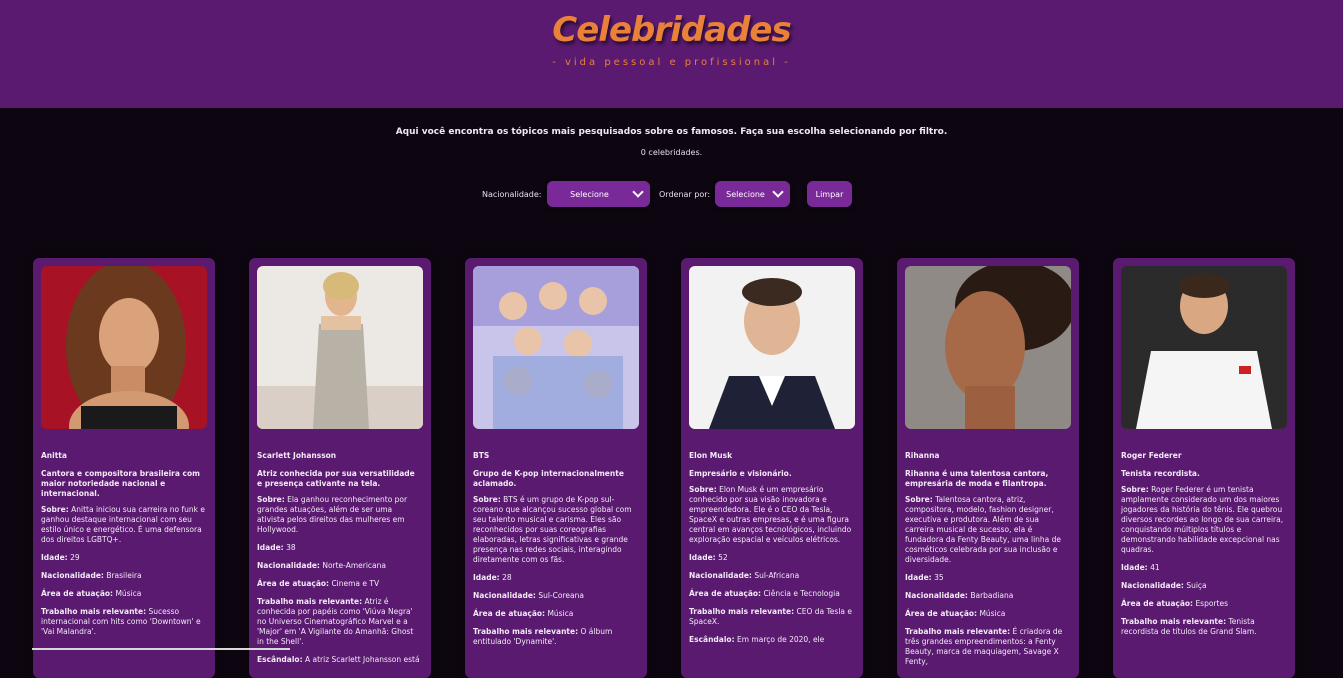  What do you see at coordinates (959, 595) in the screenshot?
I see `nationality-row: Nacionalidade: Barbadiana` at bounding box center [959, 595].